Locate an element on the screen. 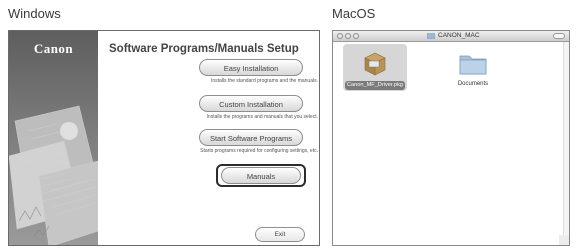  documents-folder-name: Documents is located at coordinates (473, 84).